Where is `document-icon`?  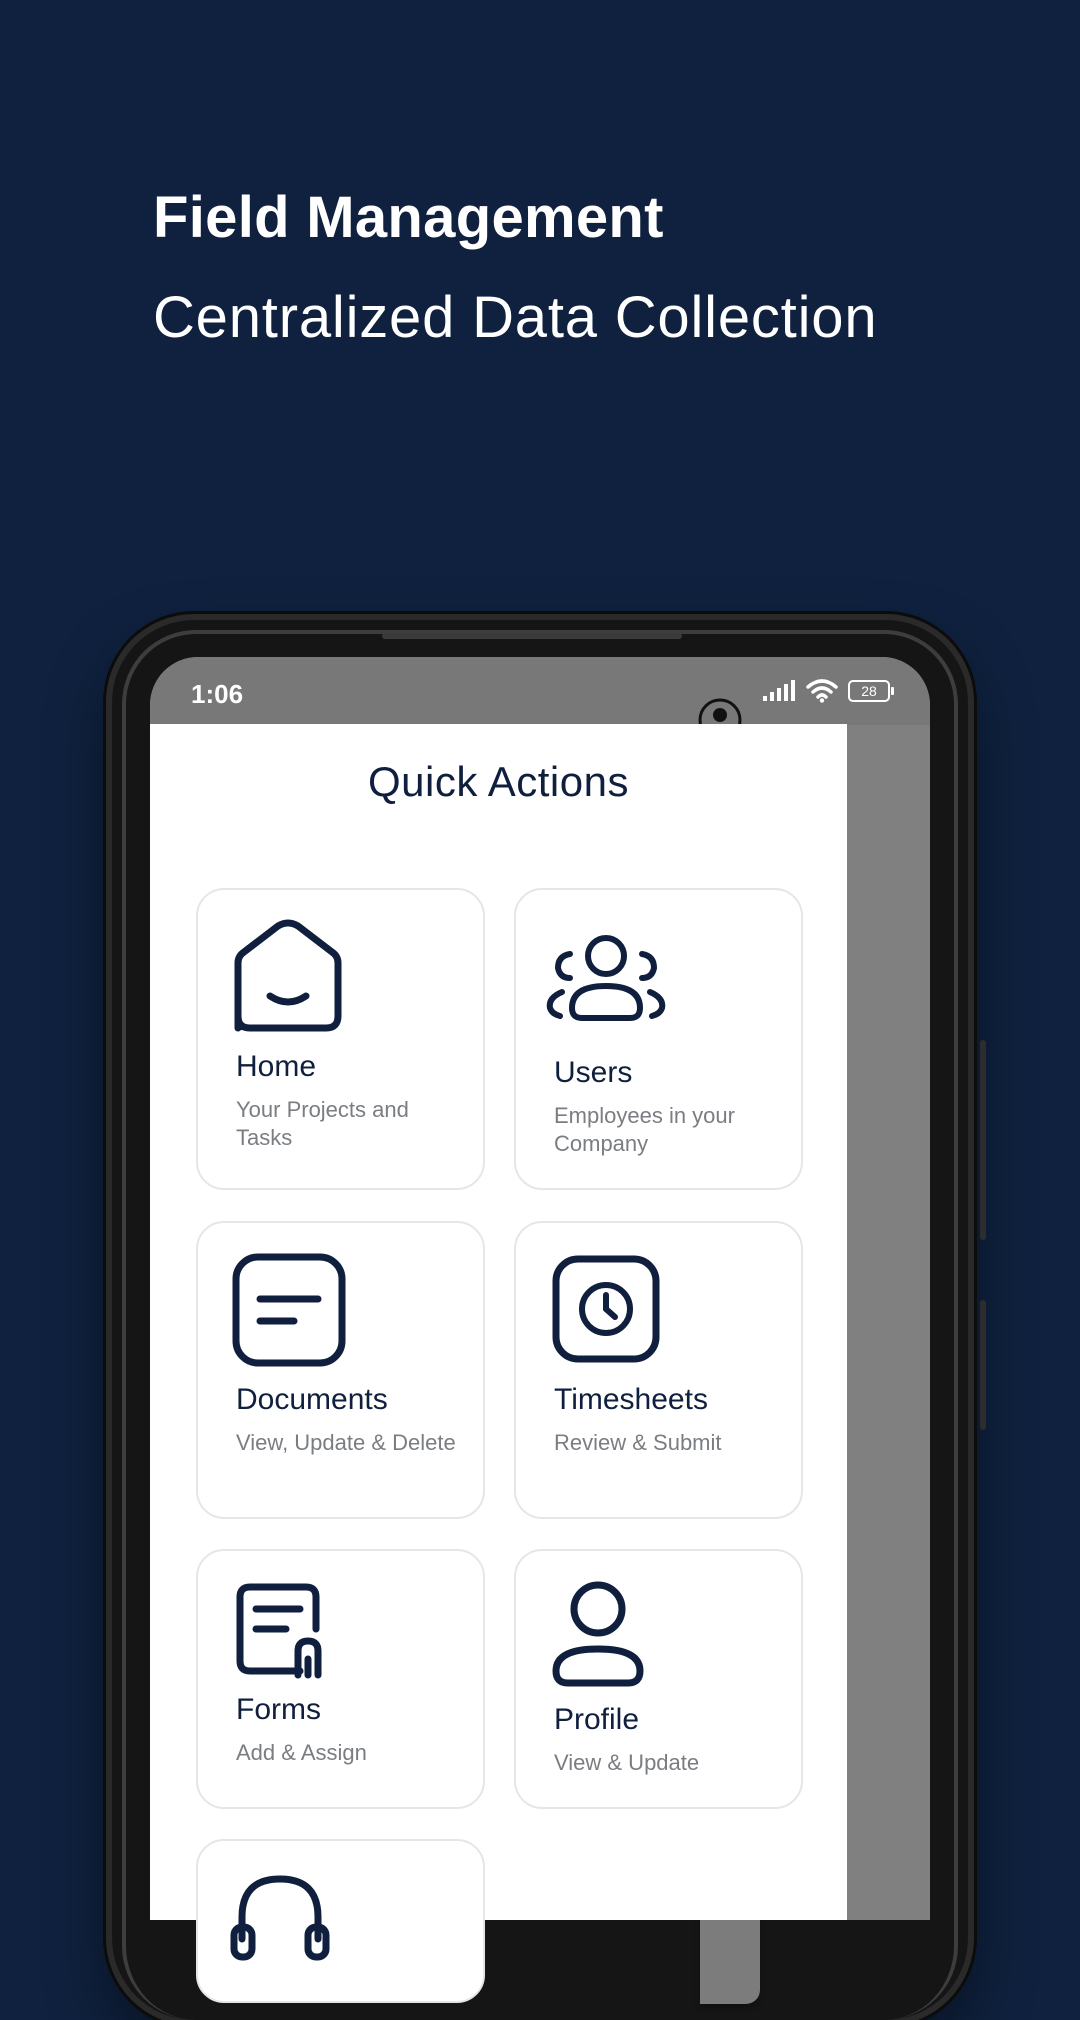
document-icon is located at coordinates (289, 1310).